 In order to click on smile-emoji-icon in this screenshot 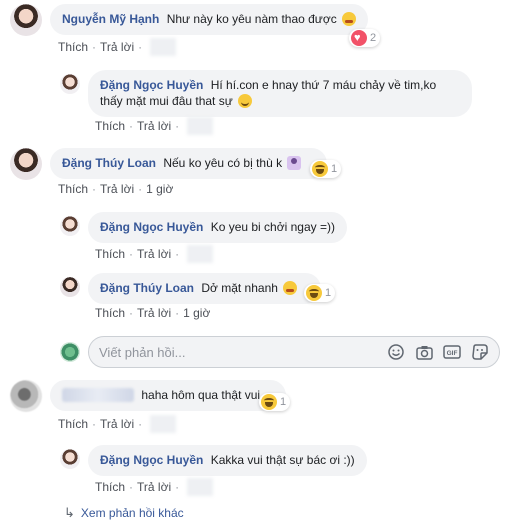, I will do `click(245, 101)`.